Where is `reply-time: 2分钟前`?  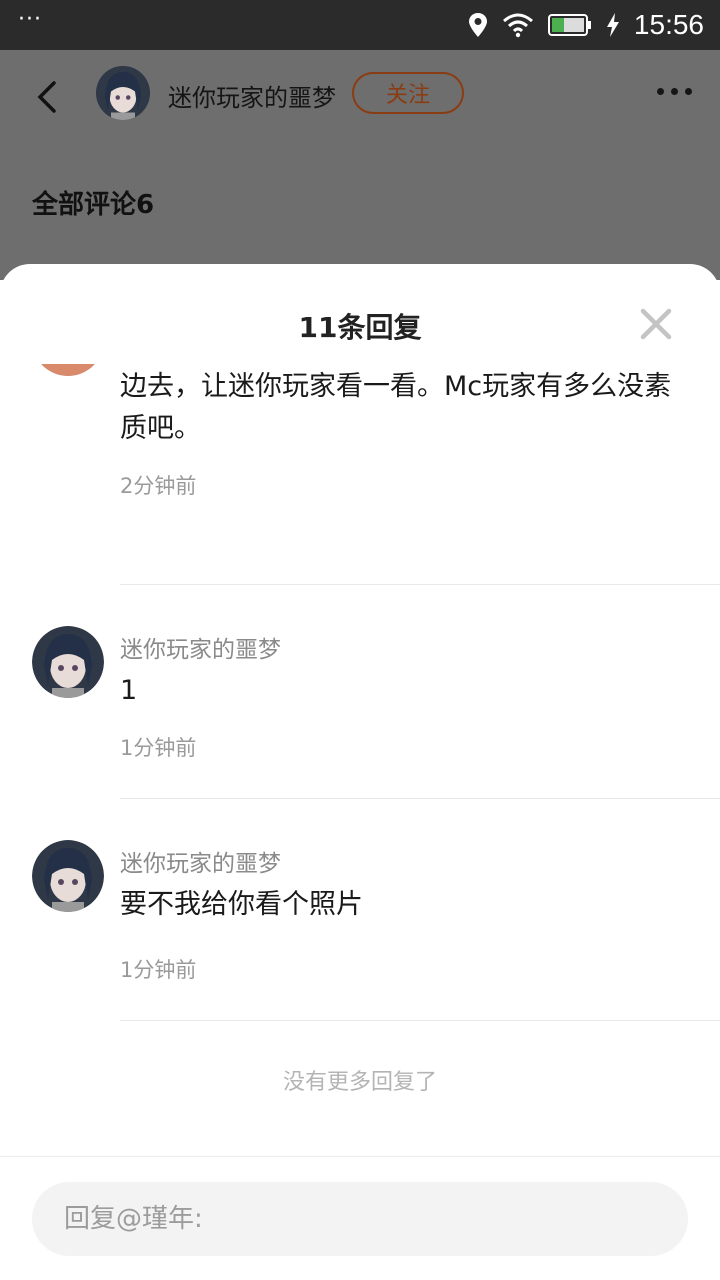
reply-time: 2分钟前 is located at coordinates (158, 486).